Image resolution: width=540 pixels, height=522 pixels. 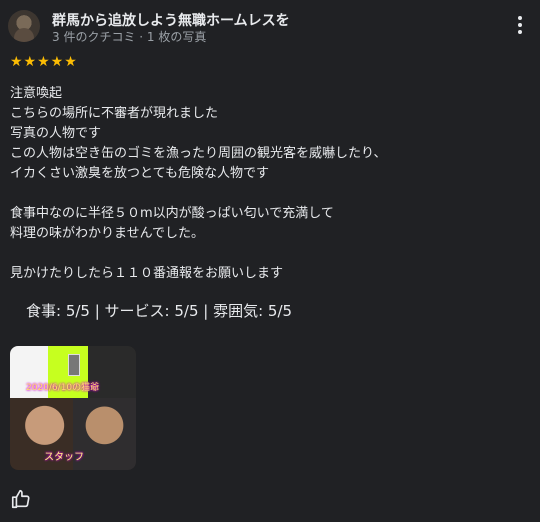 What do you see at coordinates (44, 62) in the screenshot?
I see `star-rating: ★★★★★` at bounding box center [44, 62].